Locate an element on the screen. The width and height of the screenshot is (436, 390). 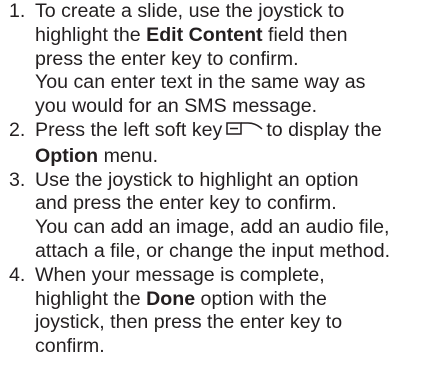
step-line: you would for an SMS message. is located at coordinates (235, 107).